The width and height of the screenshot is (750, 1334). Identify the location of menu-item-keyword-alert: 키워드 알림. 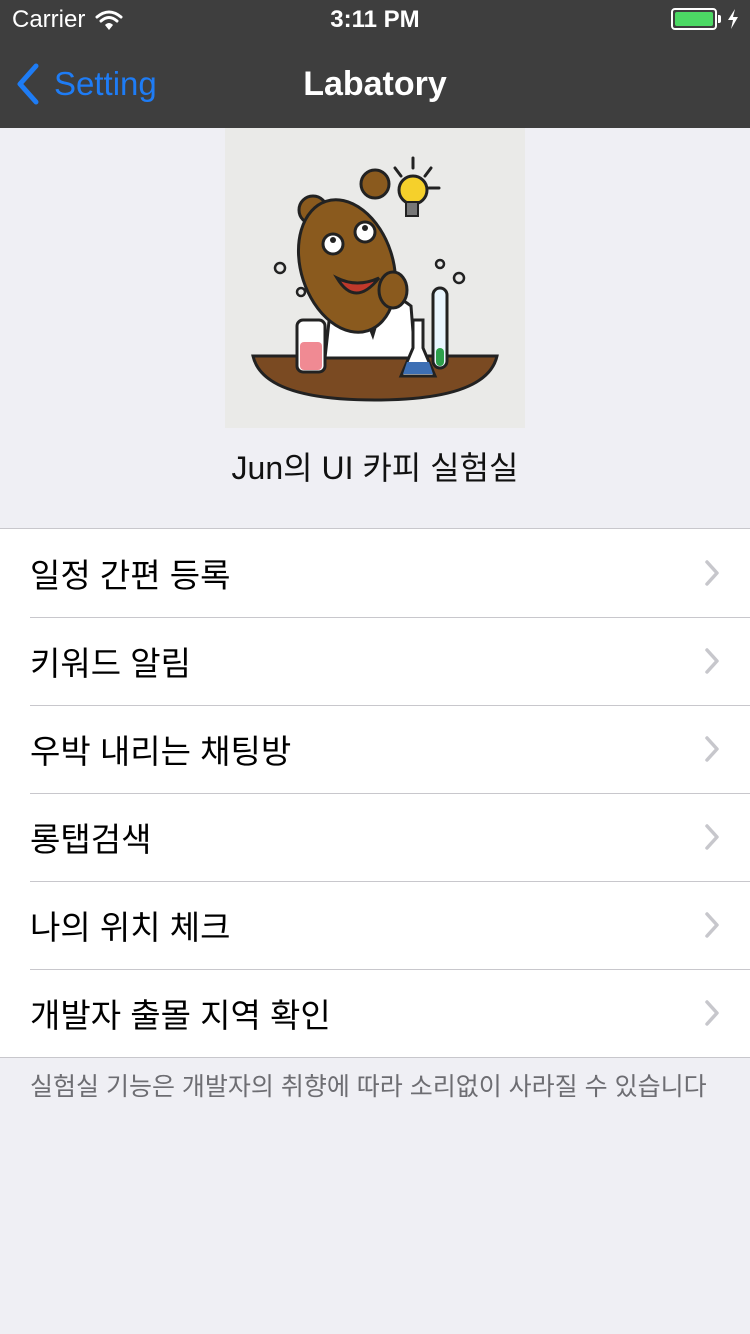
(375, 661).